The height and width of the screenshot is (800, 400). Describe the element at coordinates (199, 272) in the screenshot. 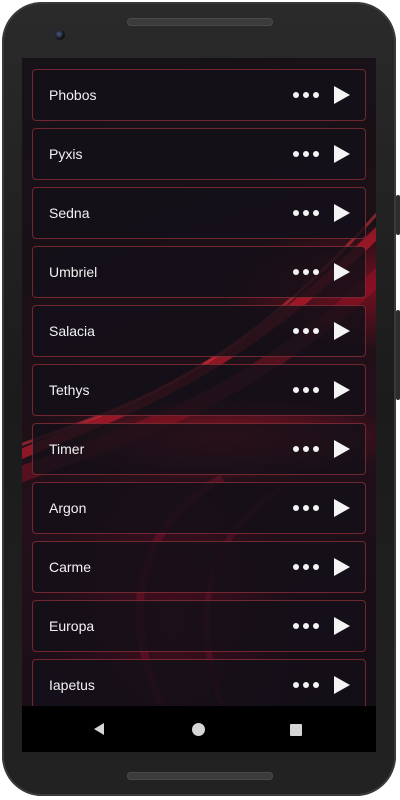

I see `ringtone-row-umbriel: Umbriel` at that location.